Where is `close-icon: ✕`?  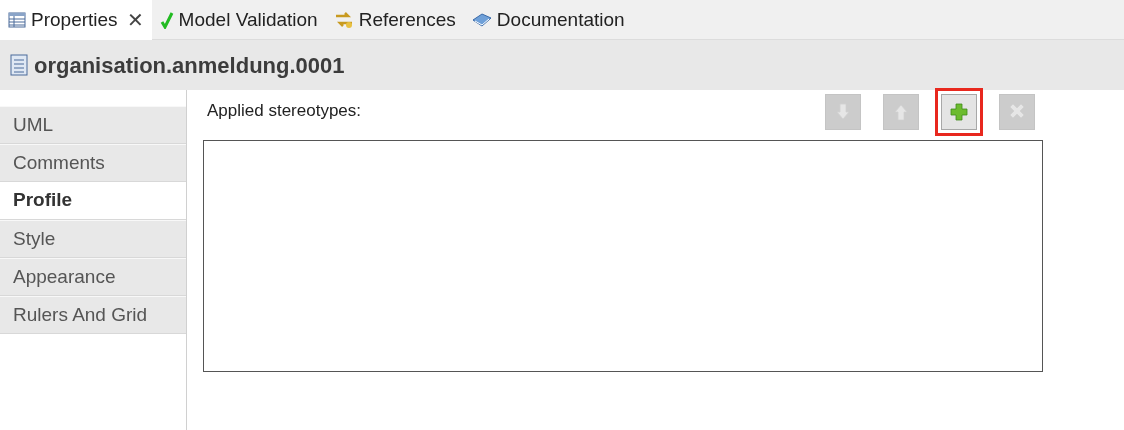
close-icon: ✕ is located at coordinates (135, 20).